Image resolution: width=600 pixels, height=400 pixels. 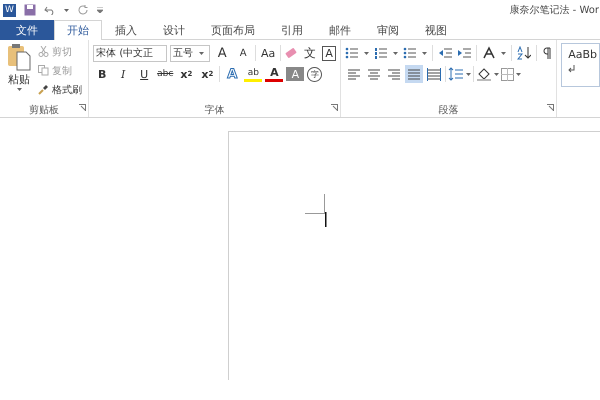 I want to click on redo-icon, so click(x=83, y=10).